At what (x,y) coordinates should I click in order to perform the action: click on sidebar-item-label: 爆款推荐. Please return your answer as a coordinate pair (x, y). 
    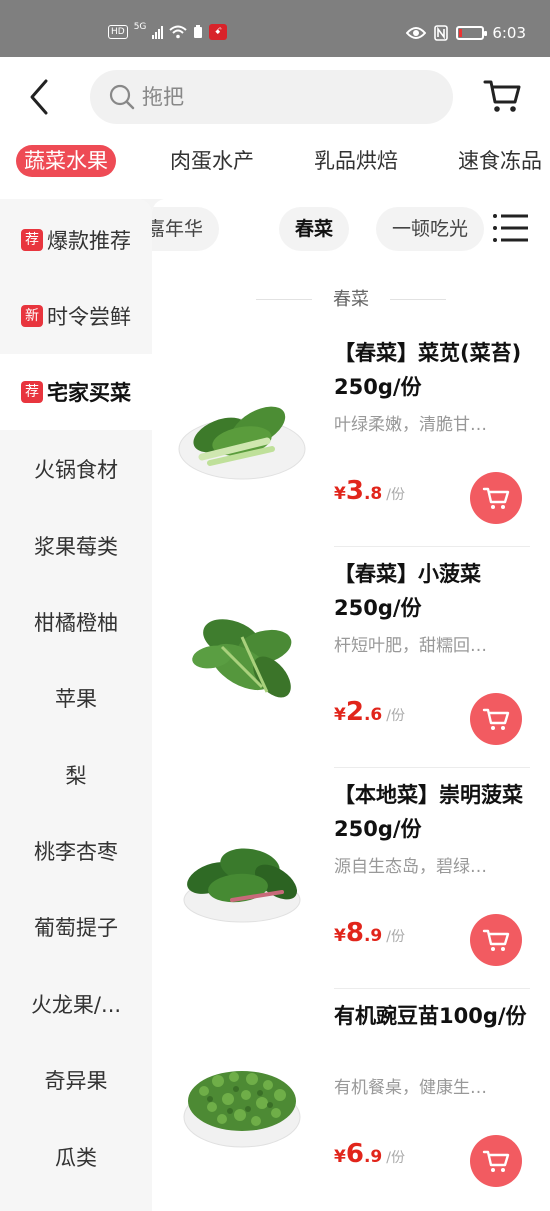
    Looking at the image, I should click on (89, 241).